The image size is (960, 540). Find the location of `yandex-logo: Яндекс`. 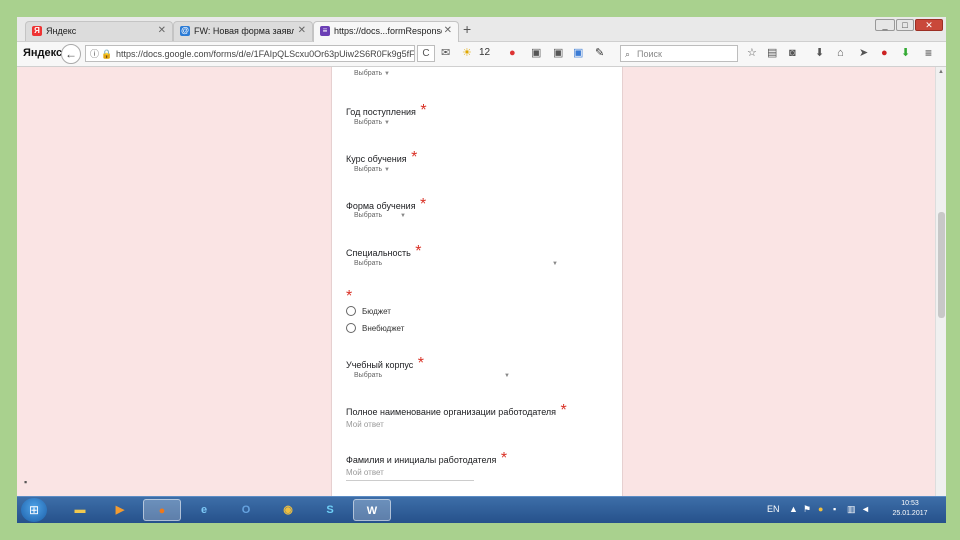

yandex-logo: Яндекс is located at coordinates (42, 53).